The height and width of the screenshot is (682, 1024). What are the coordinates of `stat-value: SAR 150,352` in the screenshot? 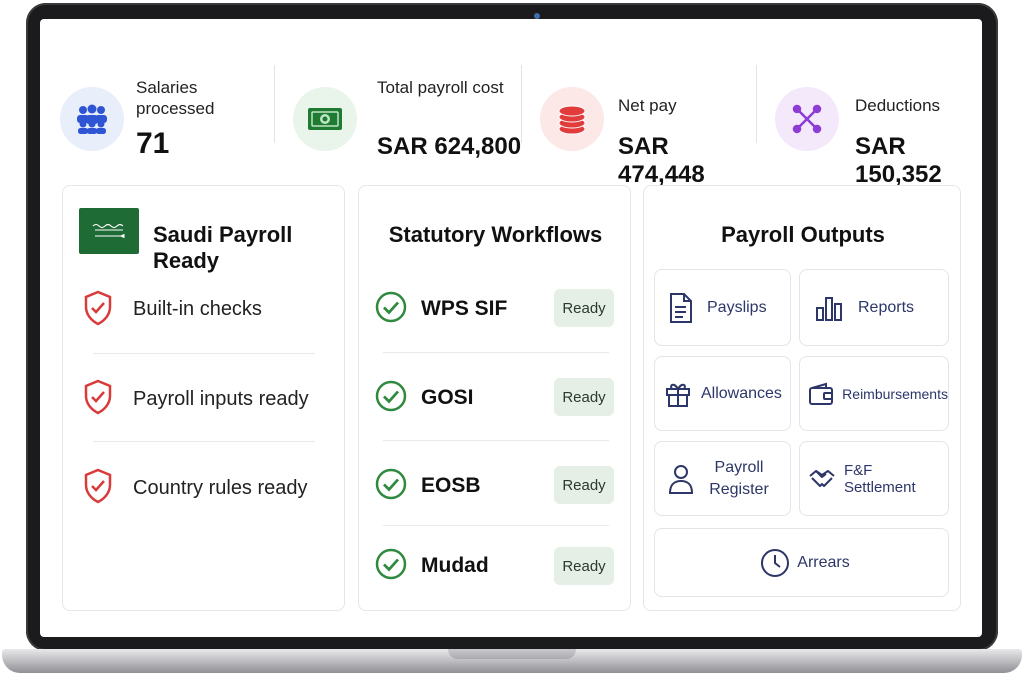 It's located at (898, 160).